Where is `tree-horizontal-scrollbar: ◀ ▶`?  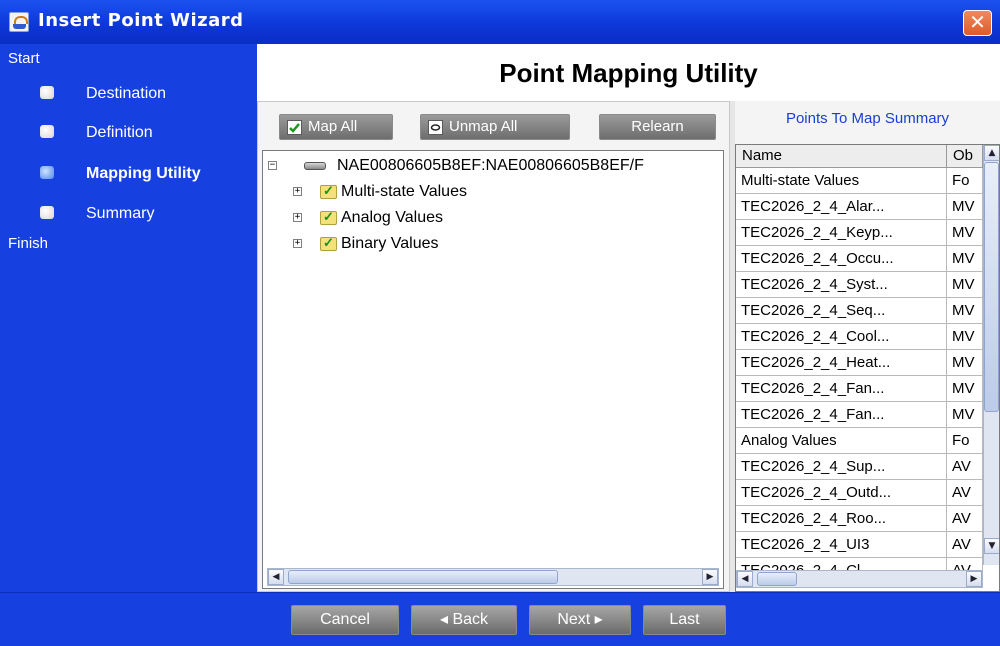 tree-horizontal-scrollbar: ◀ ▶ is located at coordinates (493, 577).